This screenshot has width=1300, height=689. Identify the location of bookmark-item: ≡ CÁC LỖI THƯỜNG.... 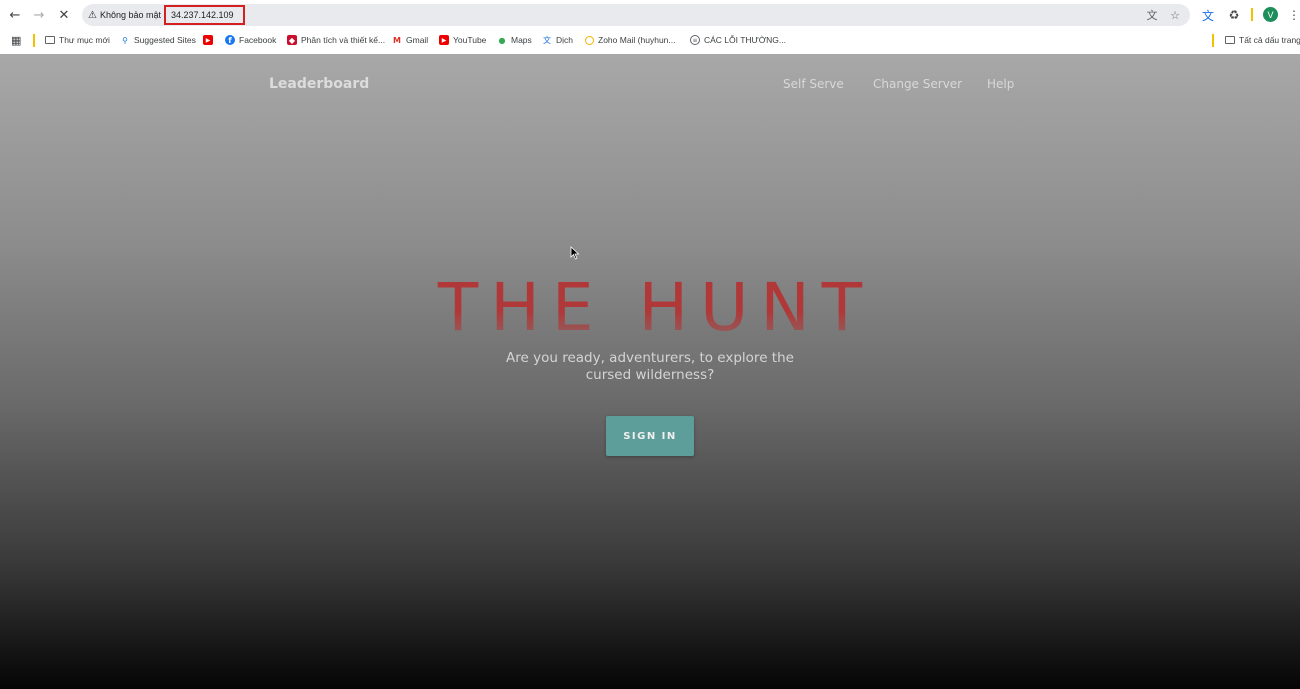
(738, 40).